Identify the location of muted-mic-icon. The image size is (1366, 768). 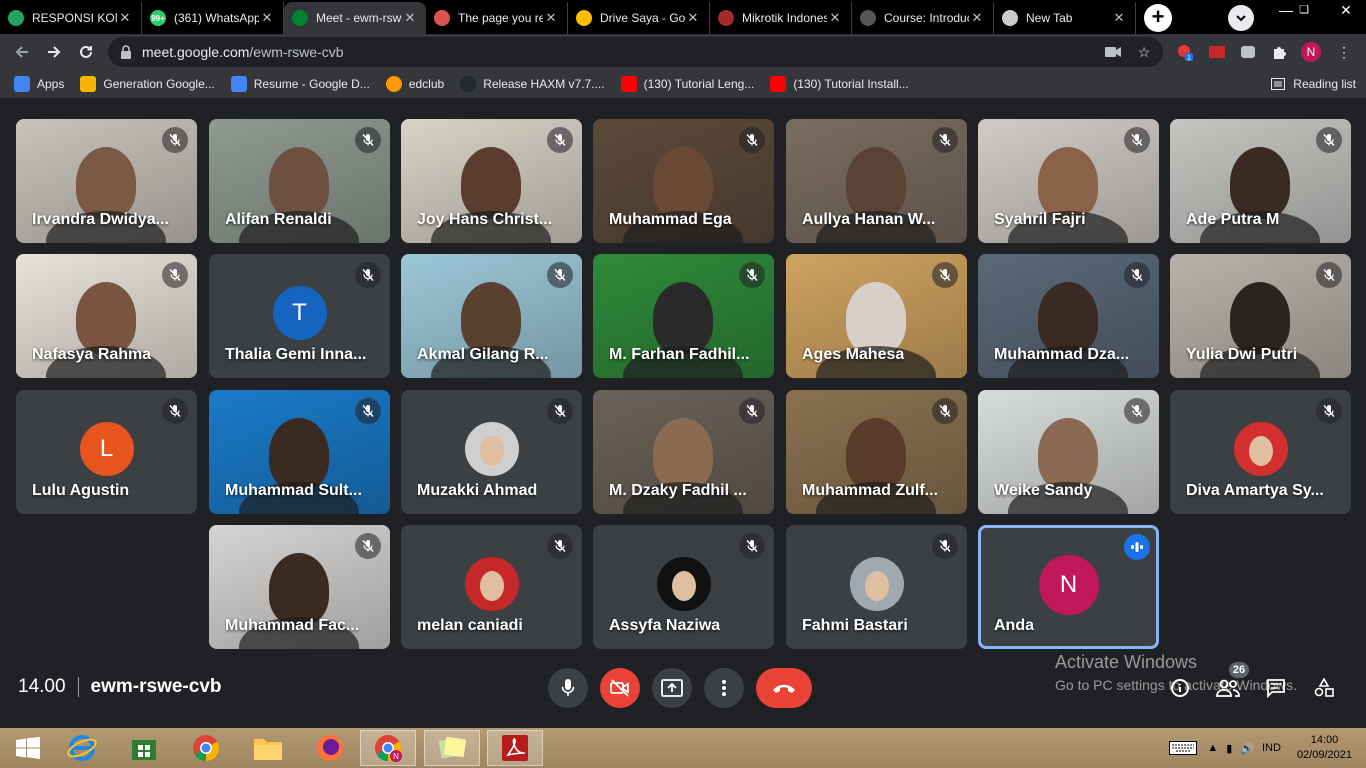
(1329, 411).